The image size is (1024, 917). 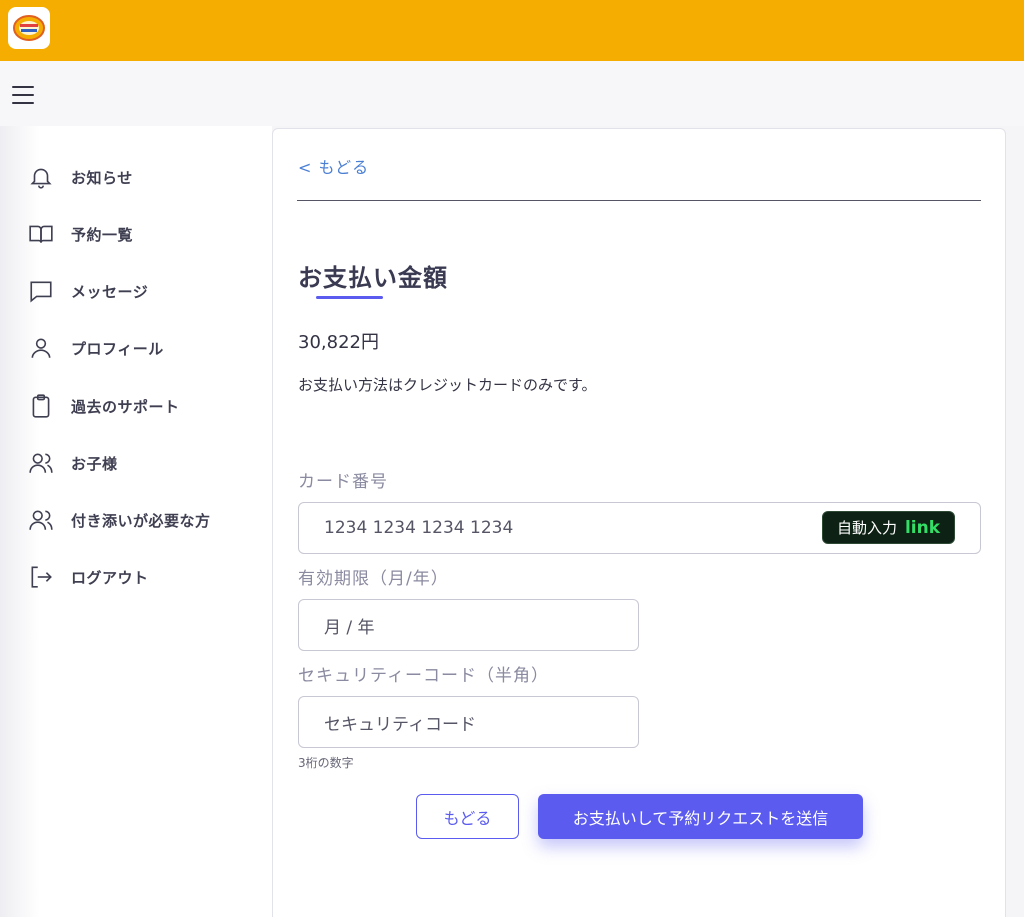 What do you see at coordinates (468, 625) in the screenshot?
I see `expiry-input: 月 / 年` at bounding box center [468, 625].